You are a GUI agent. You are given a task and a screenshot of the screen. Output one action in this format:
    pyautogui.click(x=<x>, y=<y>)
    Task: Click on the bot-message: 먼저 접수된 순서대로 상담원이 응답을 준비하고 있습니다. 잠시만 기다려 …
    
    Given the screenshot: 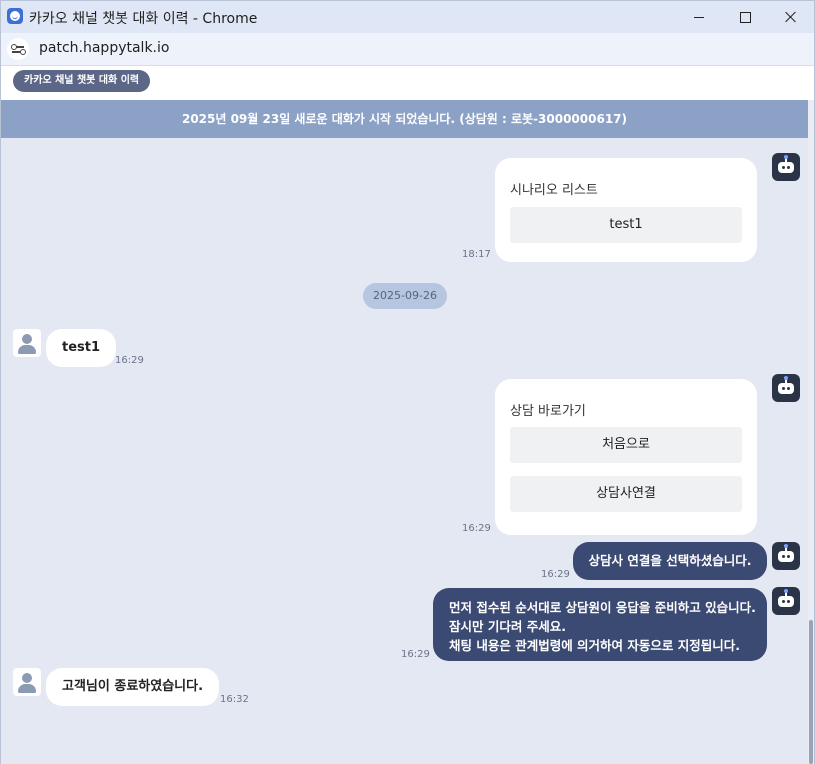 What is the action you would take?
    pyautogui.click(x=600, y=624)
    